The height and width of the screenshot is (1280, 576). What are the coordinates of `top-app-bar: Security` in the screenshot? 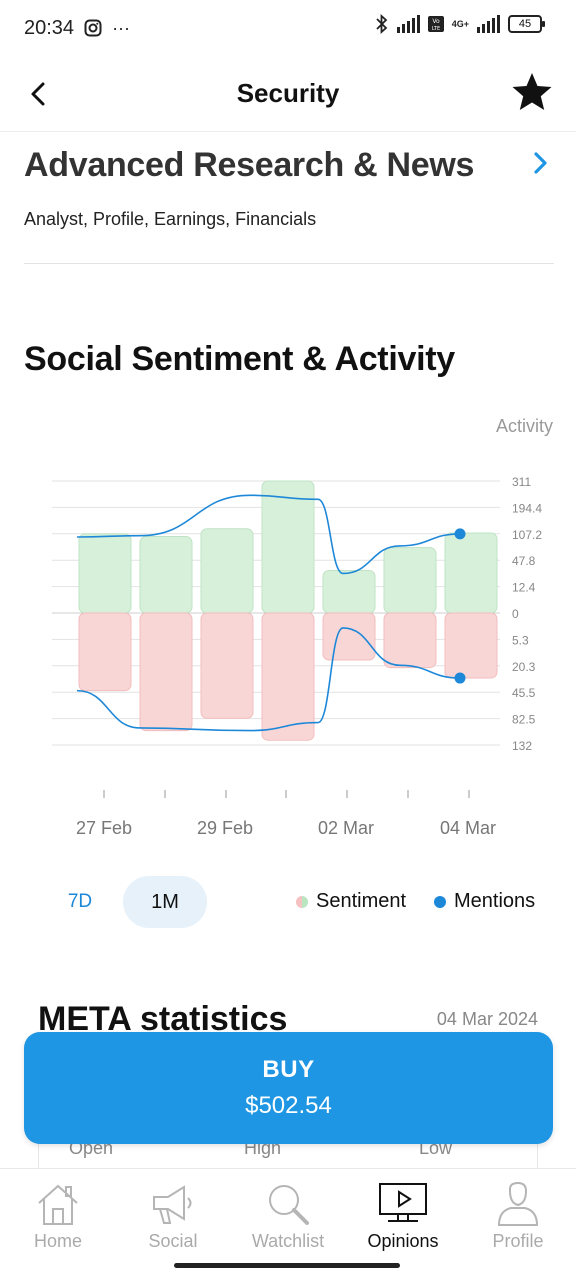 It's located at (288, 94).